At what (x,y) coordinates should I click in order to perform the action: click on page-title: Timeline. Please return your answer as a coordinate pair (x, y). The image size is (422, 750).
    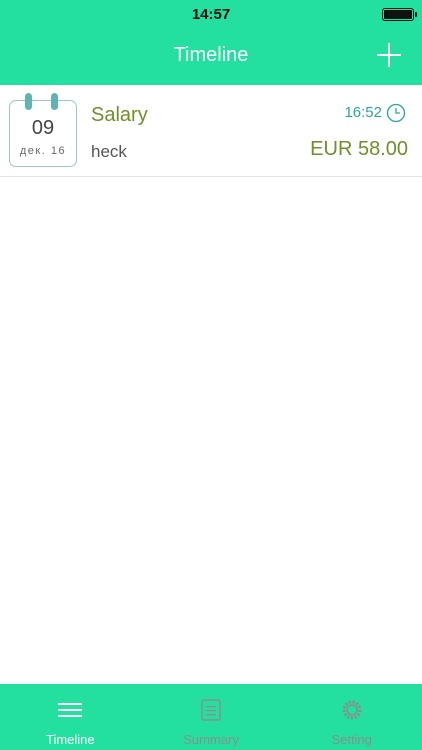
    Looking at the image, I should click on (211, 55).